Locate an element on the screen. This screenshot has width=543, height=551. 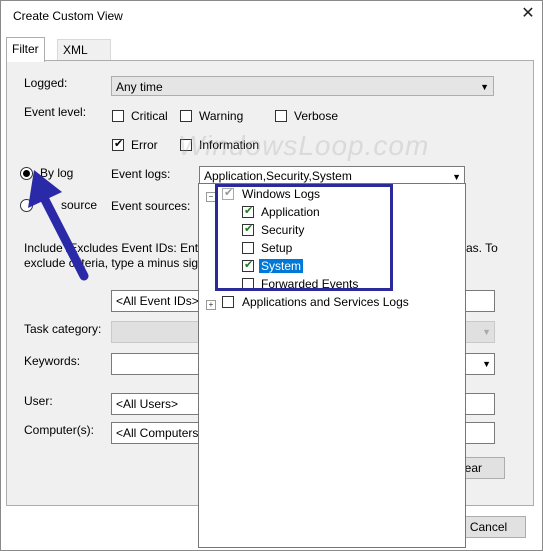
event-ids-value: <All Event IDs> is located at coordinates (157, 301).